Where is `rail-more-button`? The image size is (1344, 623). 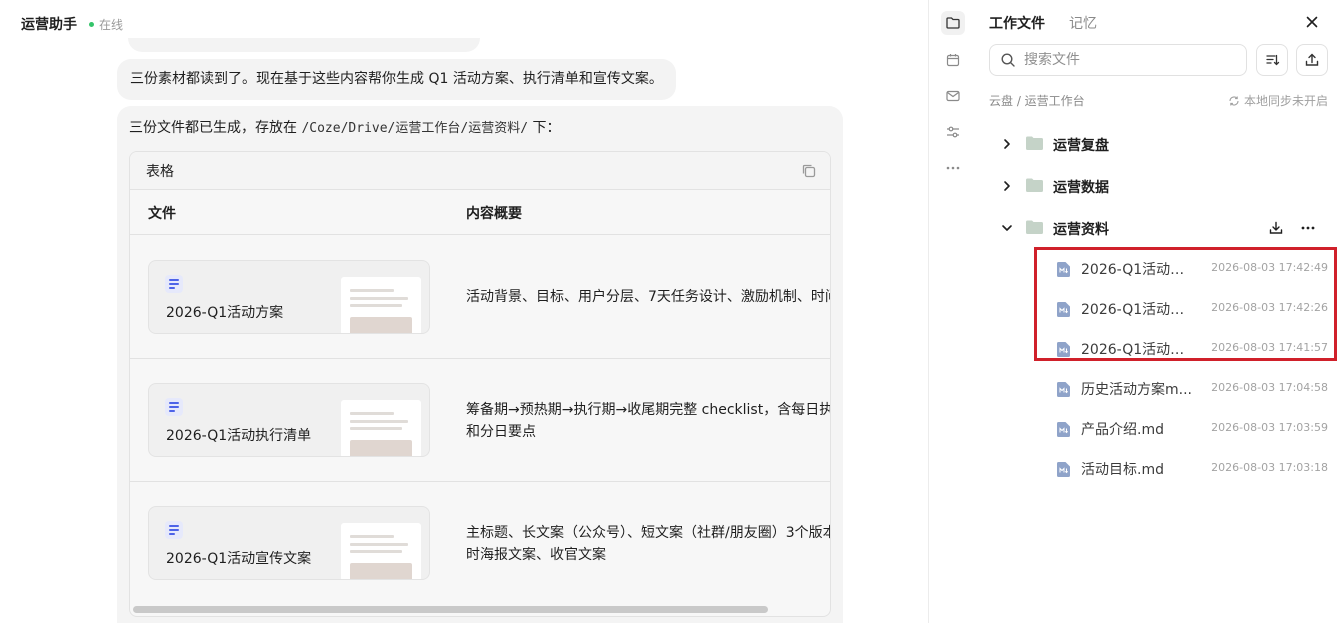 rail-more-button is located at coordinates (953, 168).